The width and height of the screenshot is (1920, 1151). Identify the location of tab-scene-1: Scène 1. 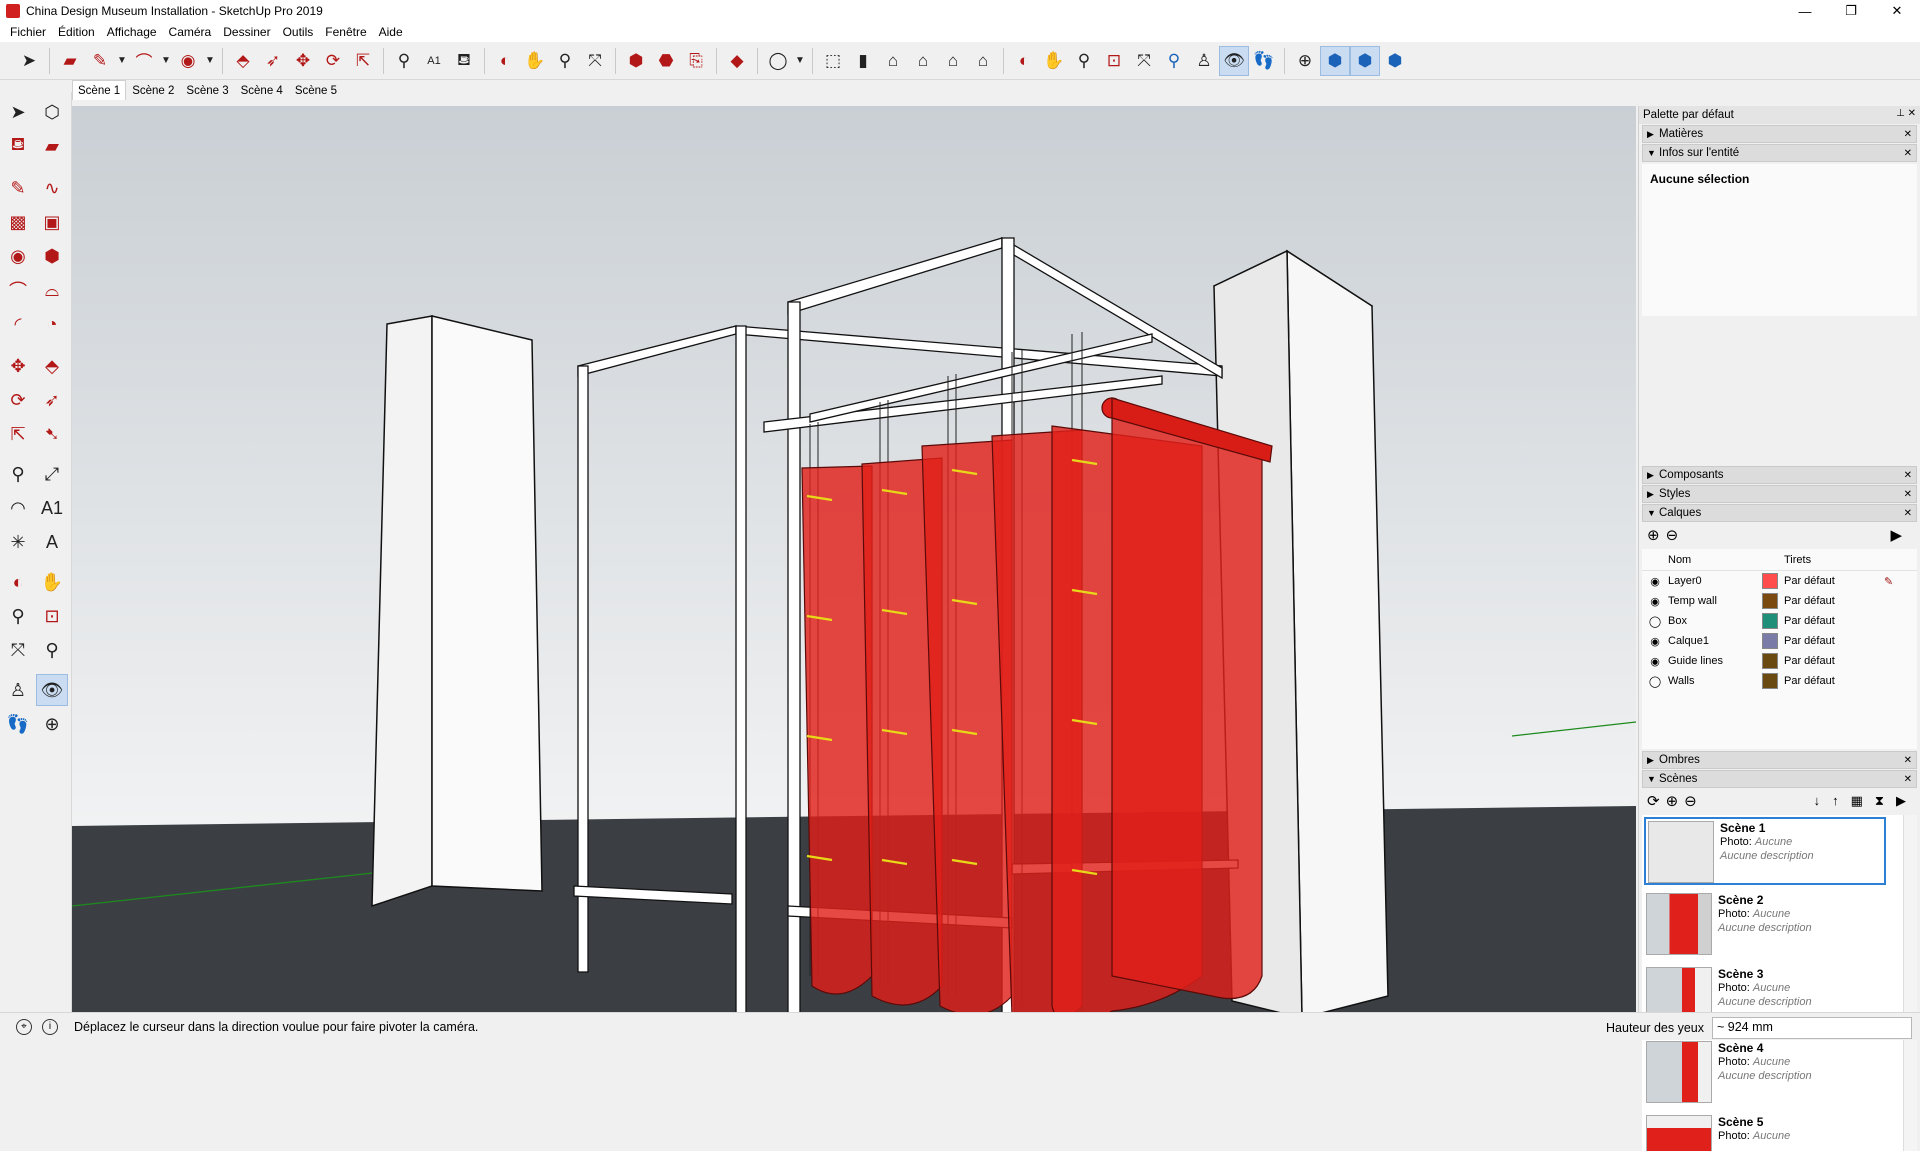
(99, 90).